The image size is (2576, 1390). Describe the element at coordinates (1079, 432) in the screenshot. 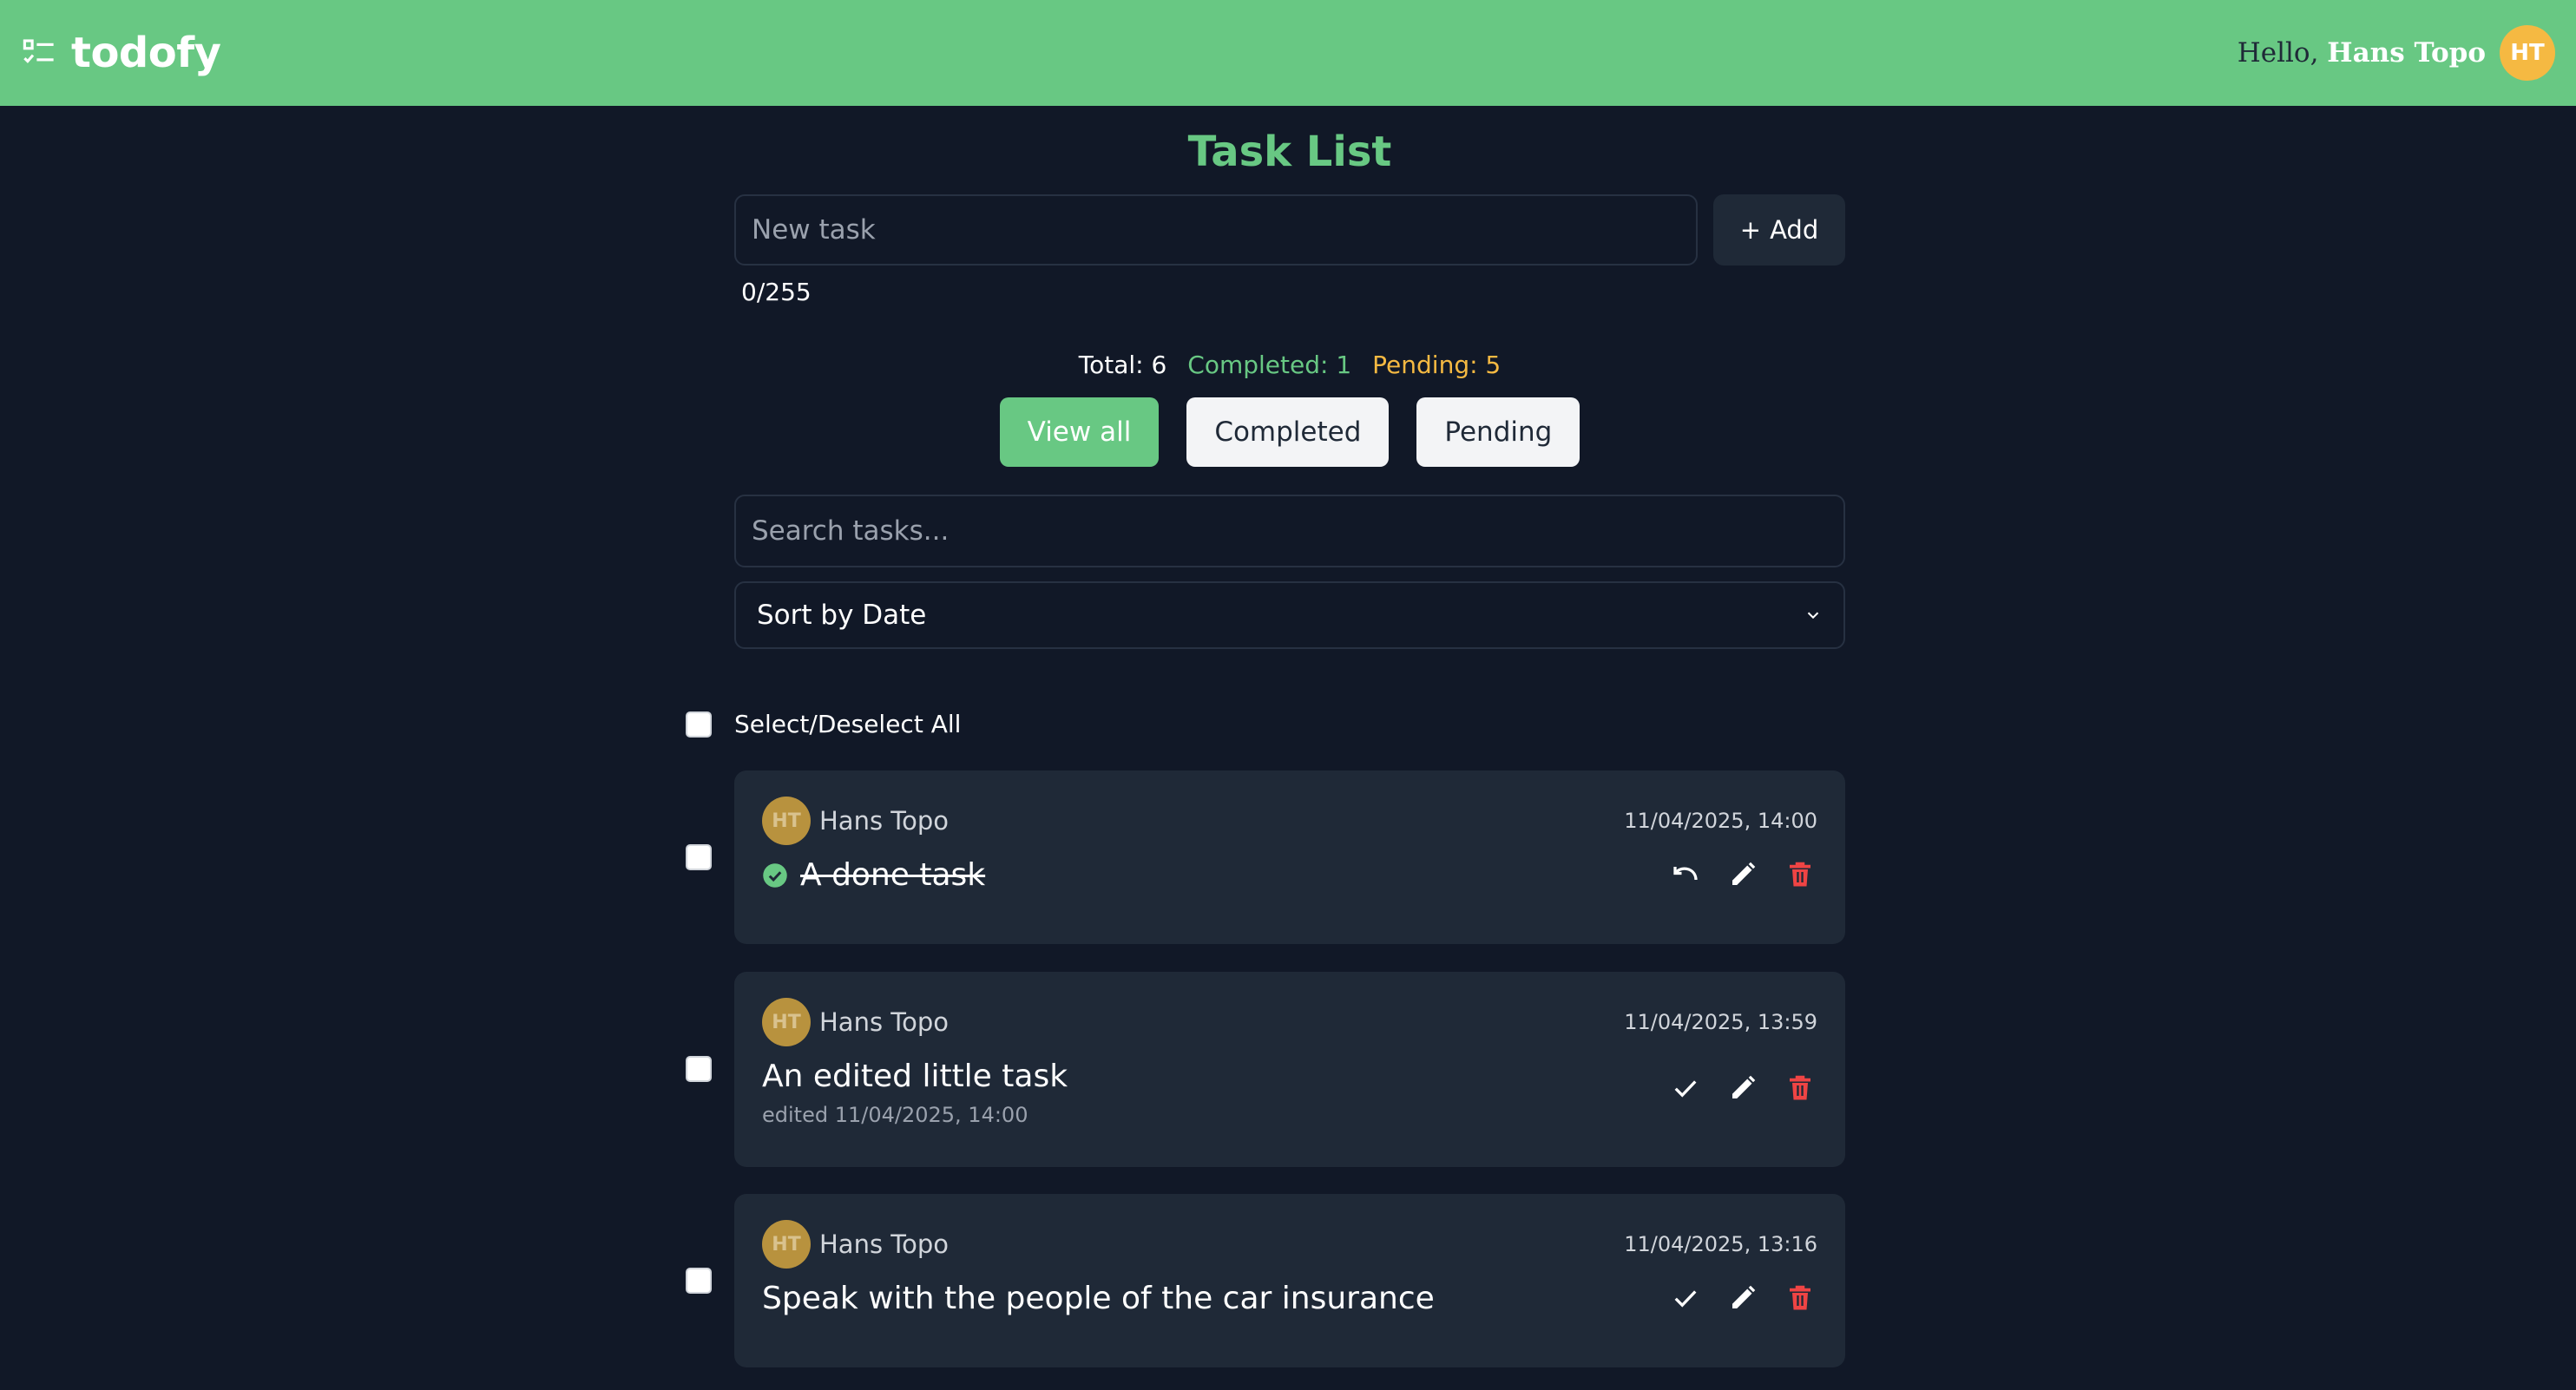

I see `filter-view-all: View all` at that location.